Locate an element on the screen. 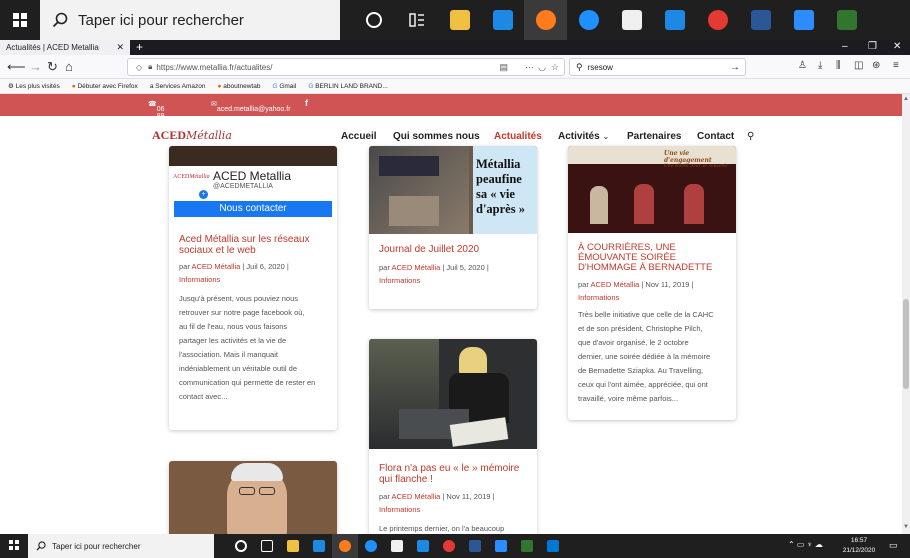 This screenshot has width=910, height=558. phone-contact: ☎ 06 89 66 06 46 is located at coordinates (156, 120).